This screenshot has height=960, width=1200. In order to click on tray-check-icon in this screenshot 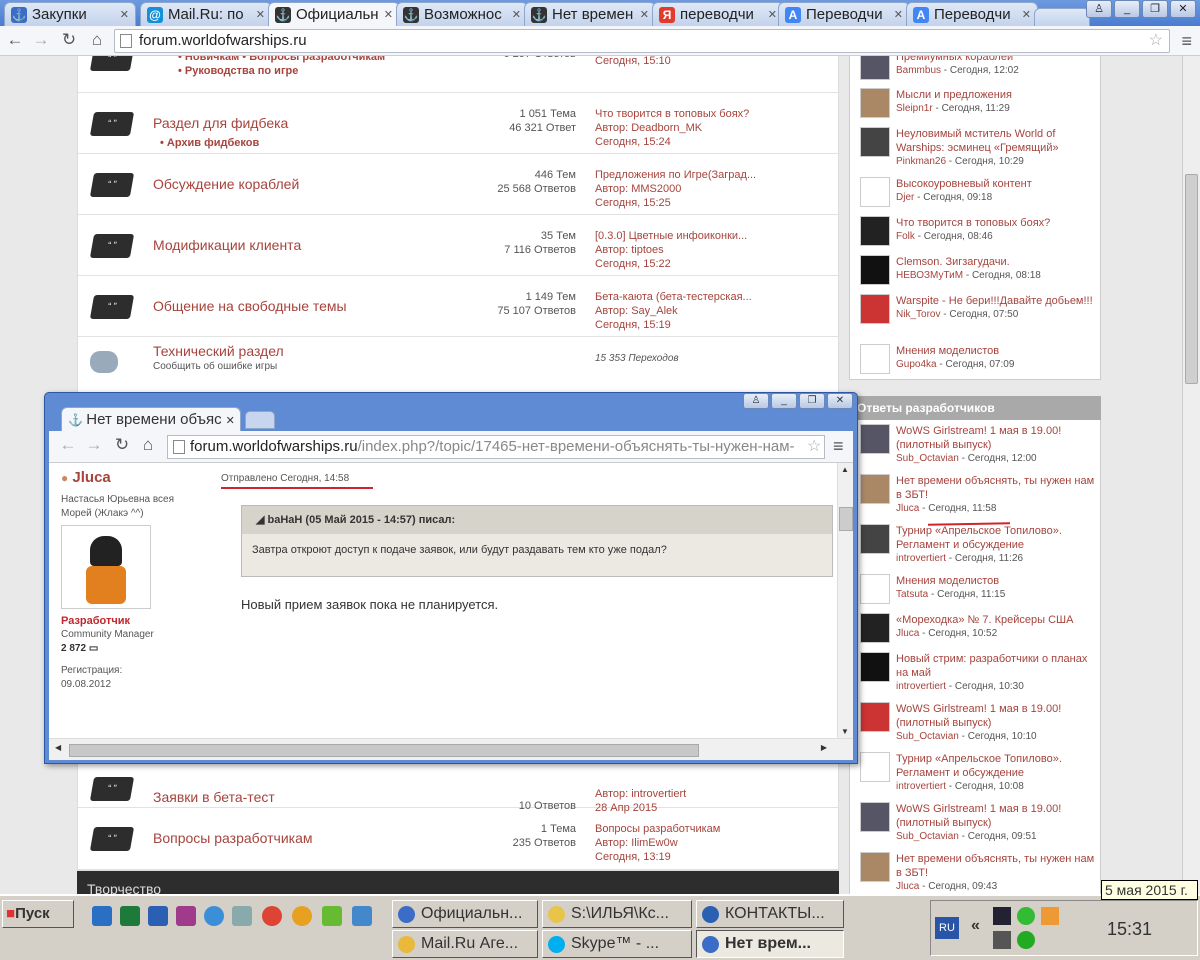, I will do `click(1026, 916)`.